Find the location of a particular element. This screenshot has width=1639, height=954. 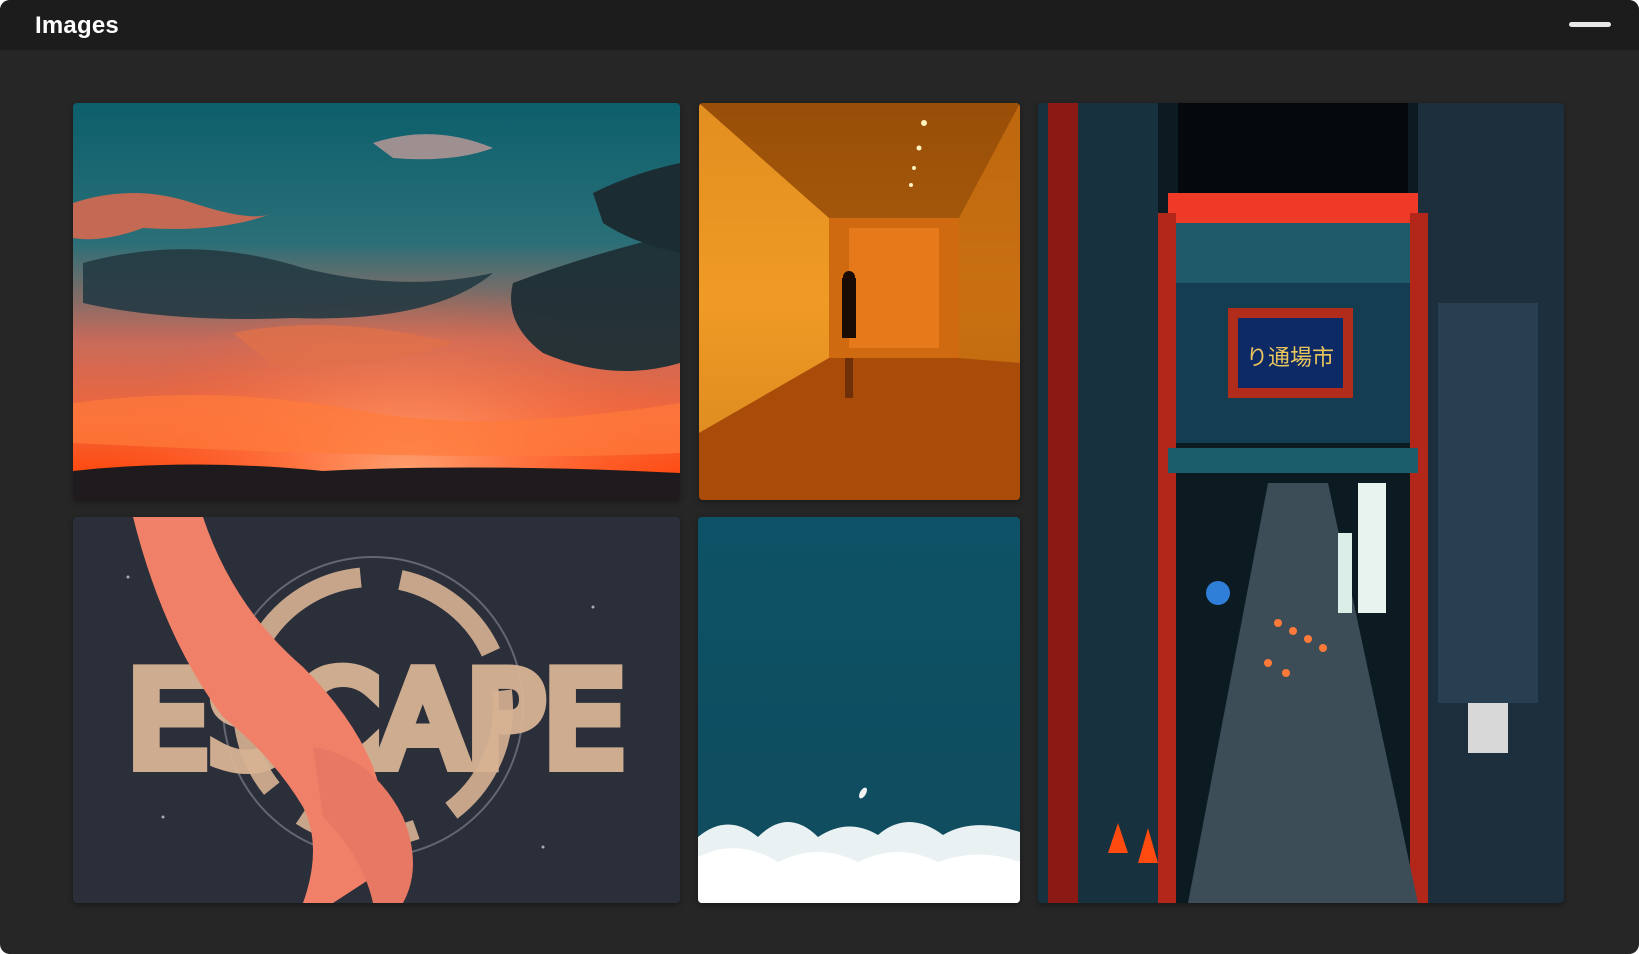

escape-illustration-image: ESCAPE is located at coordinates (376, 710).